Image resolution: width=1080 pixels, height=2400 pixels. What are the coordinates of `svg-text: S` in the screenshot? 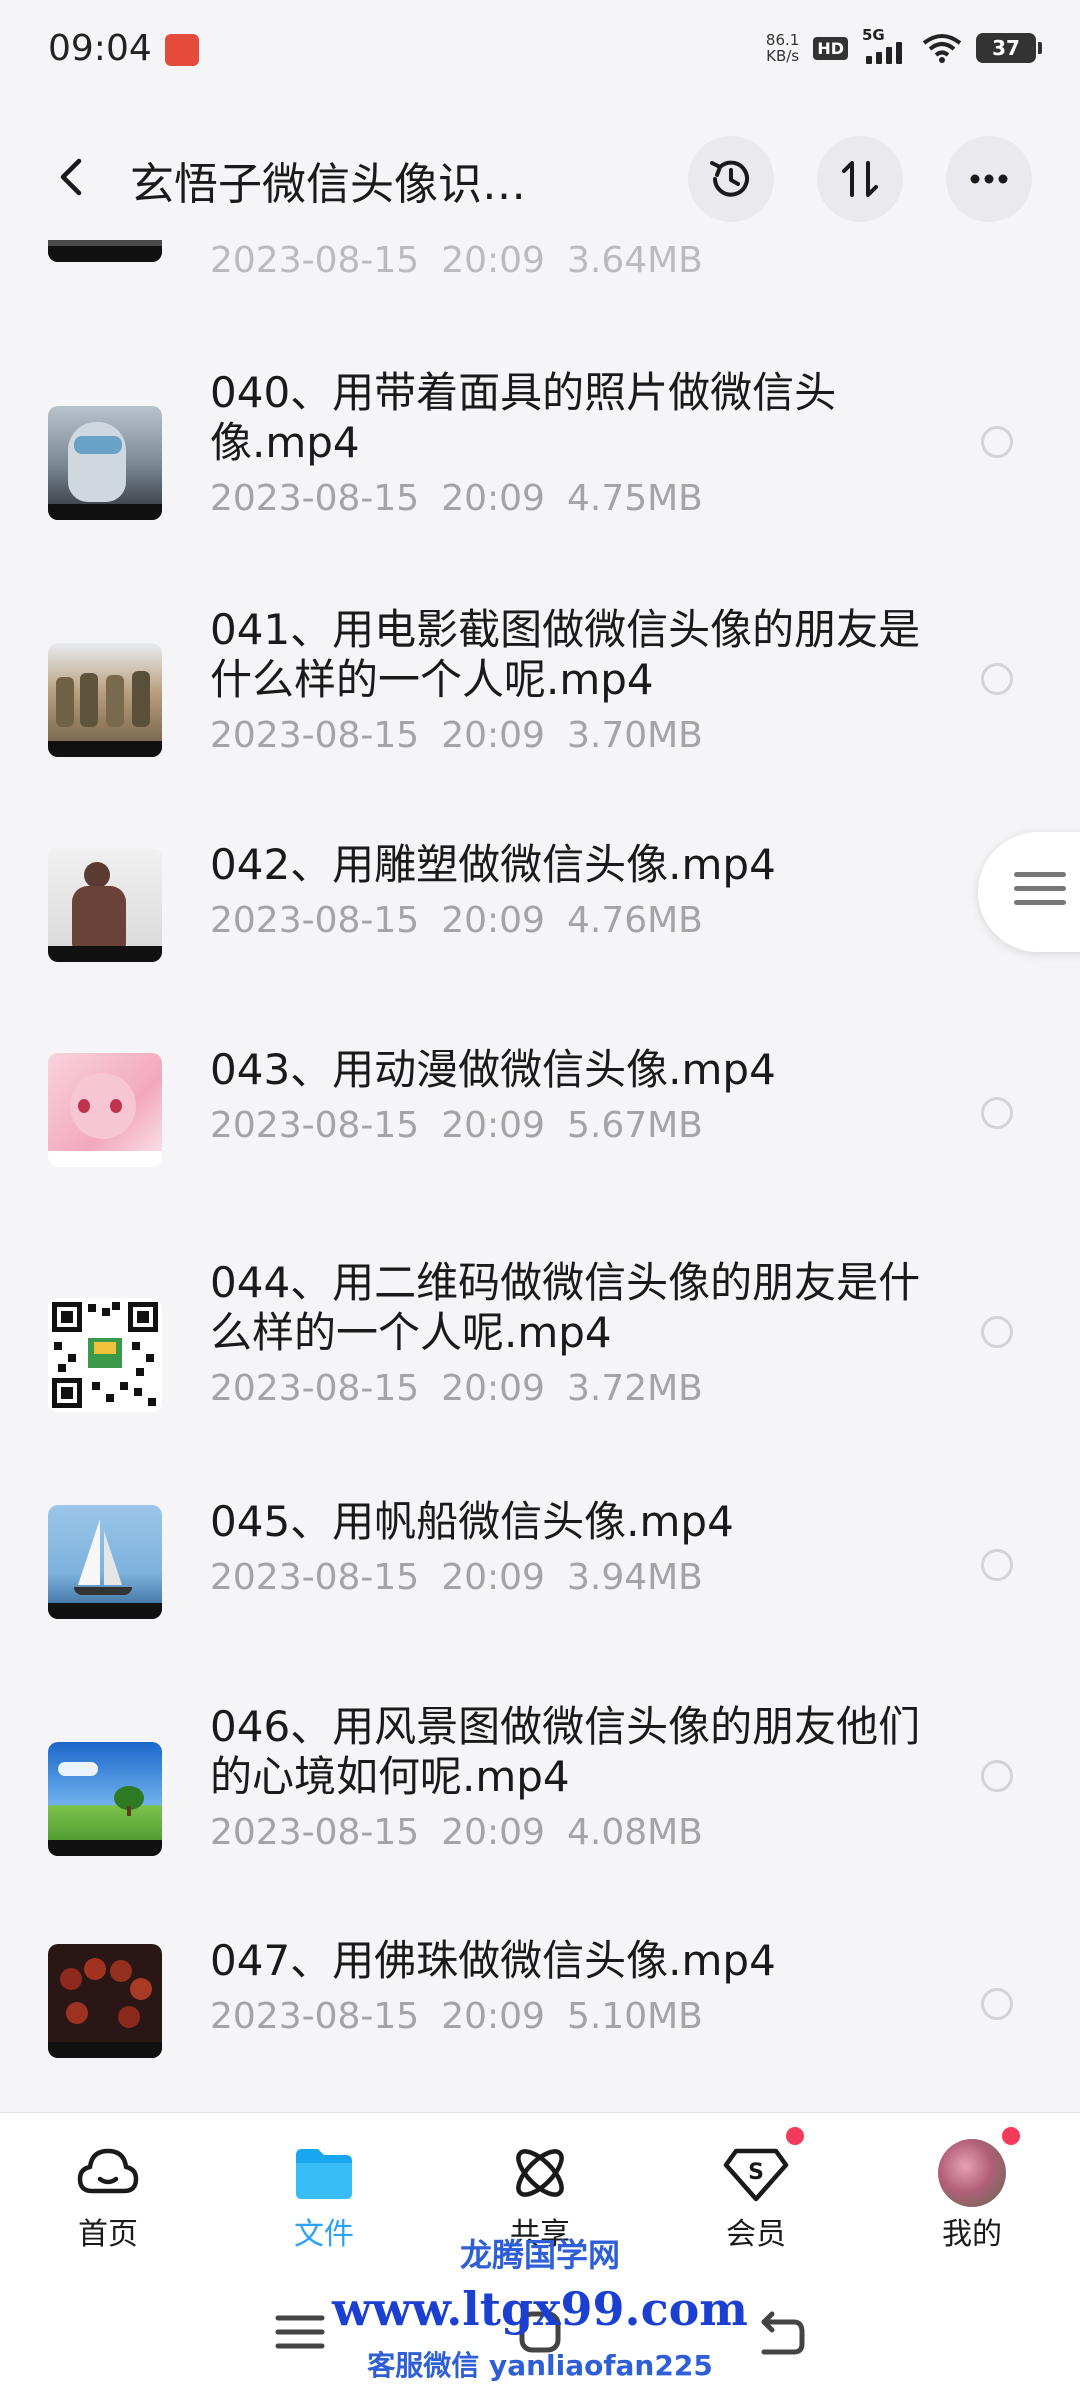 It's located at (756, 2172).